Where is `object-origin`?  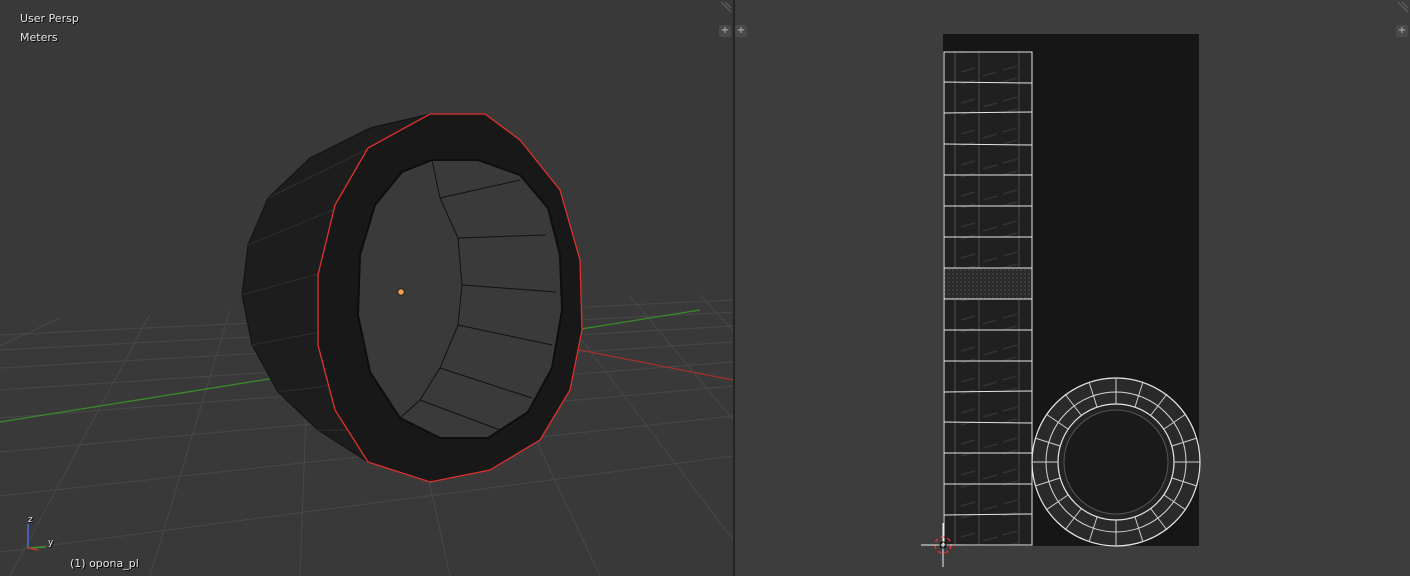
object-origin is located at coordinates (401, 292).